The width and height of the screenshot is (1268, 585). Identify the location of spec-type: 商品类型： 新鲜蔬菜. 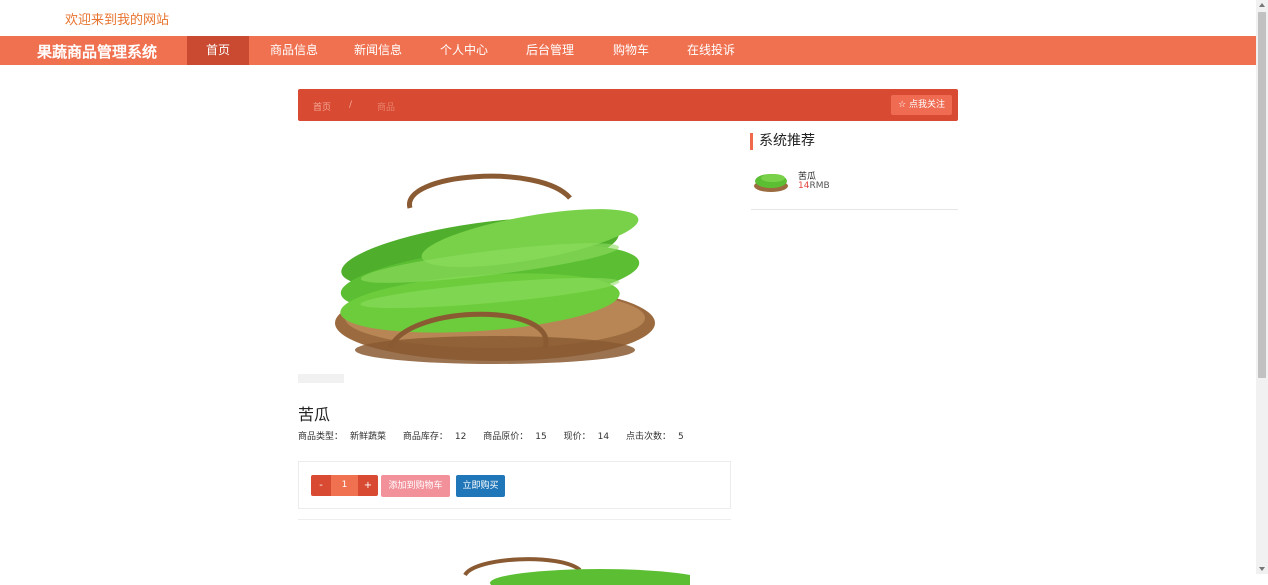
(342, 437).